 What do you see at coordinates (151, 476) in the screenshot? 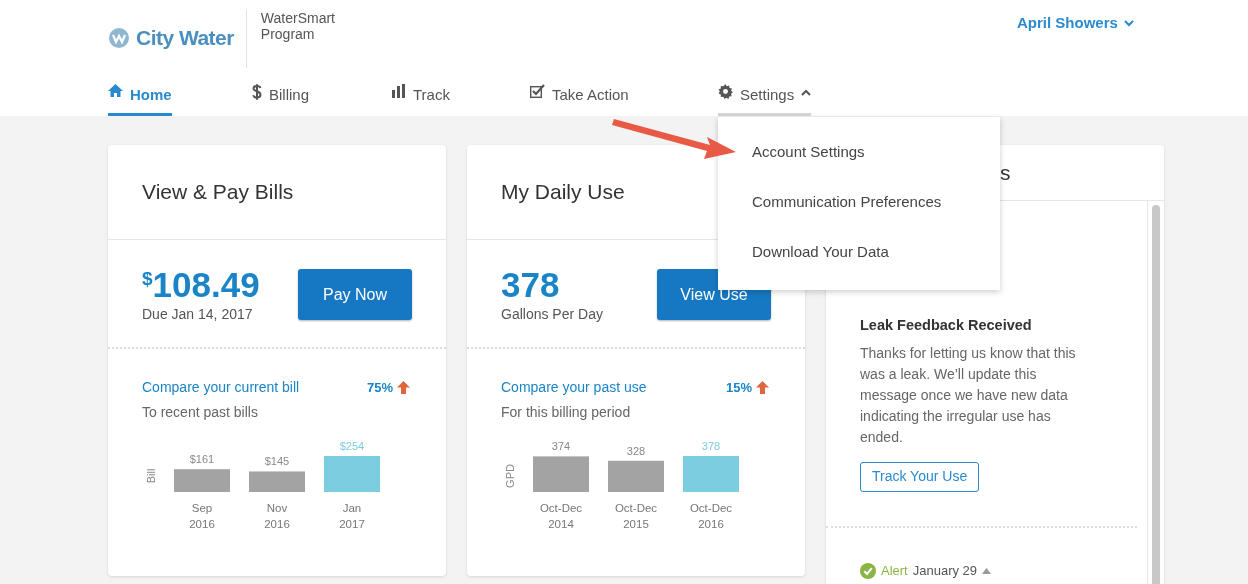
I see `axis-label: Bill` at bounding box center [151, 476].